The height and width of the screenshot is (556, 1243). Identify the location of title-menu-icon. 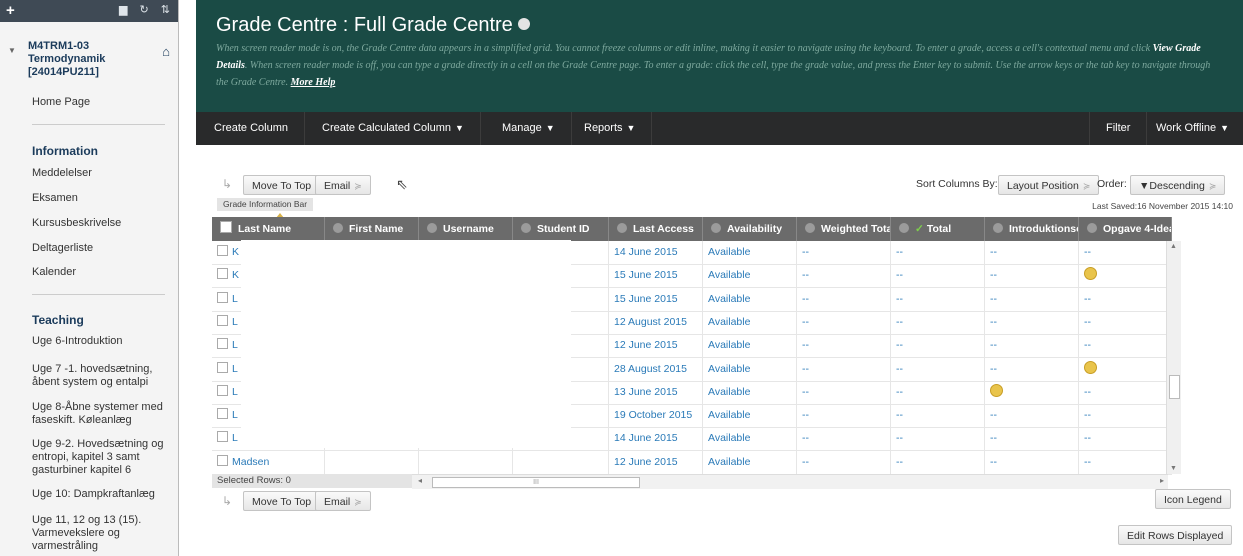
(523, 24).